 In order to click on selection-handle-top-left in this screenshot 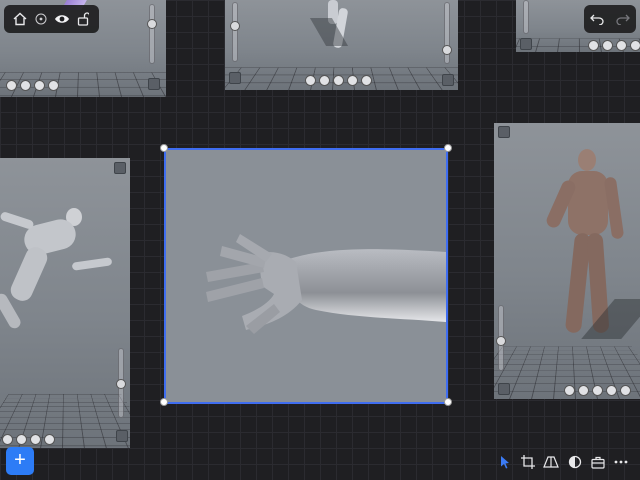, I will do `click(164, 148)`.